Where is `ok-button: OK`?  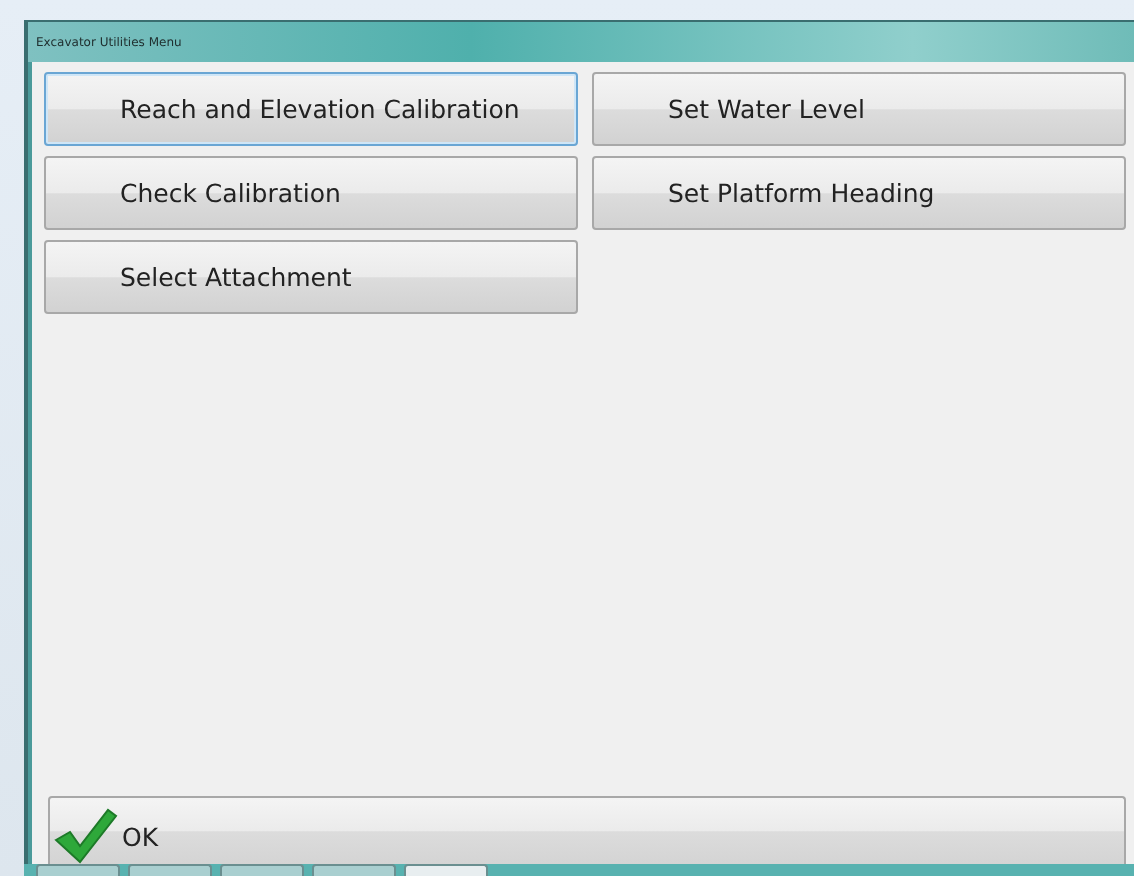
ok-button: OK is located at coordinates (587, 830).